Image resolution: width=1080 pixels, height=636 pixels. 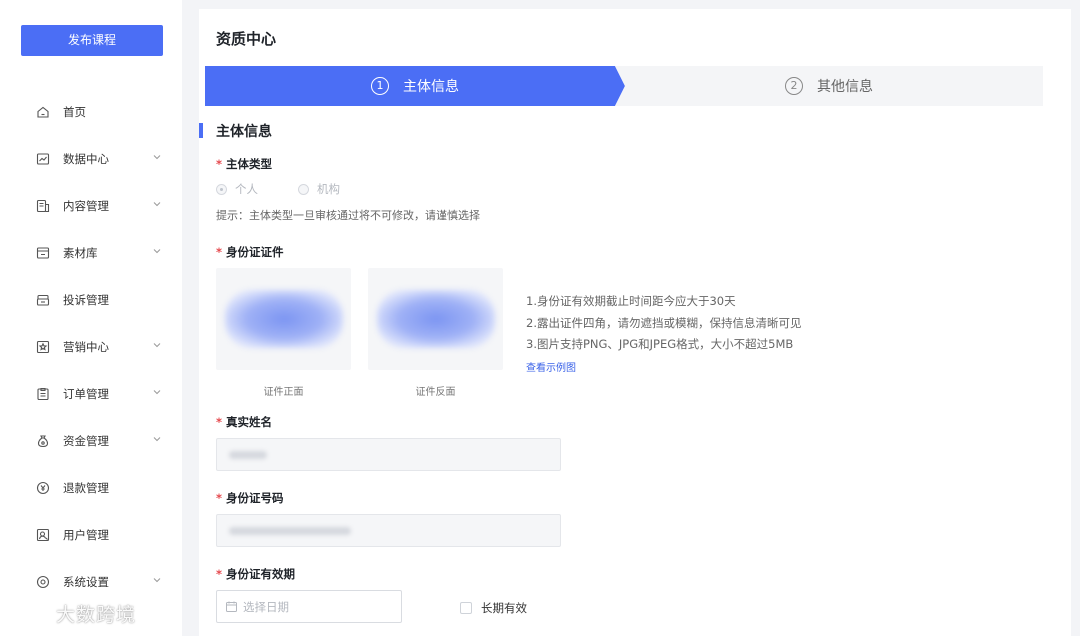 I want to click on marketing-icon, so click(x=43, y=347).